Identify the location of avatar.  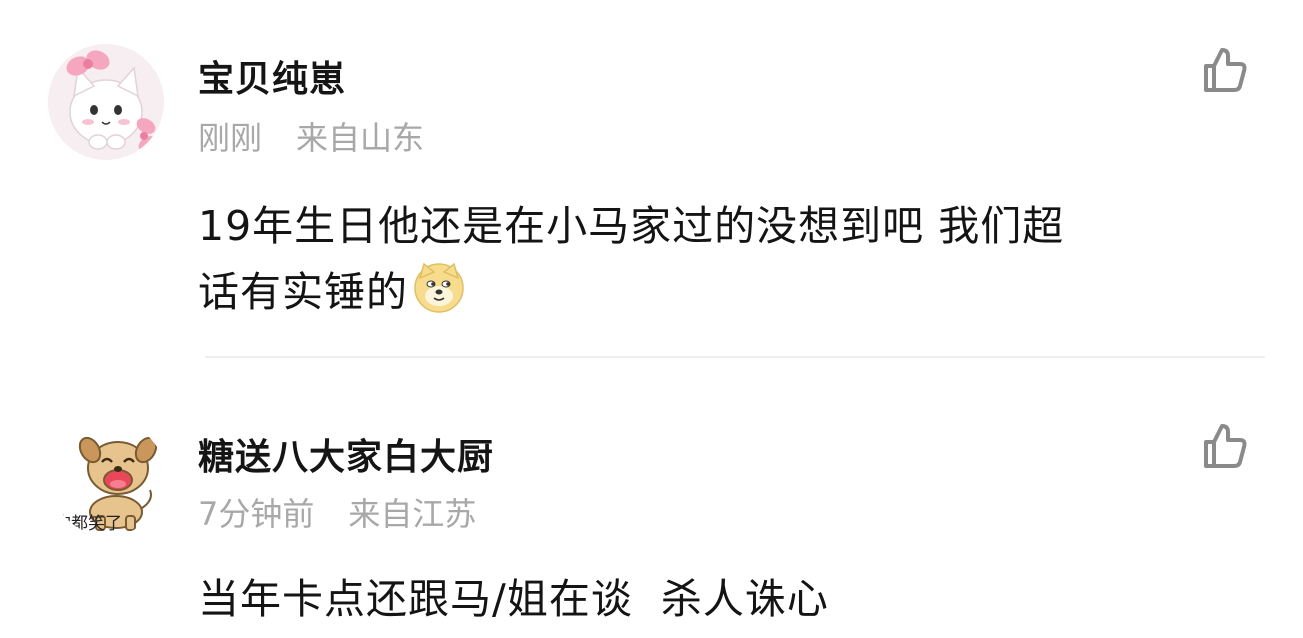
(106, 102).